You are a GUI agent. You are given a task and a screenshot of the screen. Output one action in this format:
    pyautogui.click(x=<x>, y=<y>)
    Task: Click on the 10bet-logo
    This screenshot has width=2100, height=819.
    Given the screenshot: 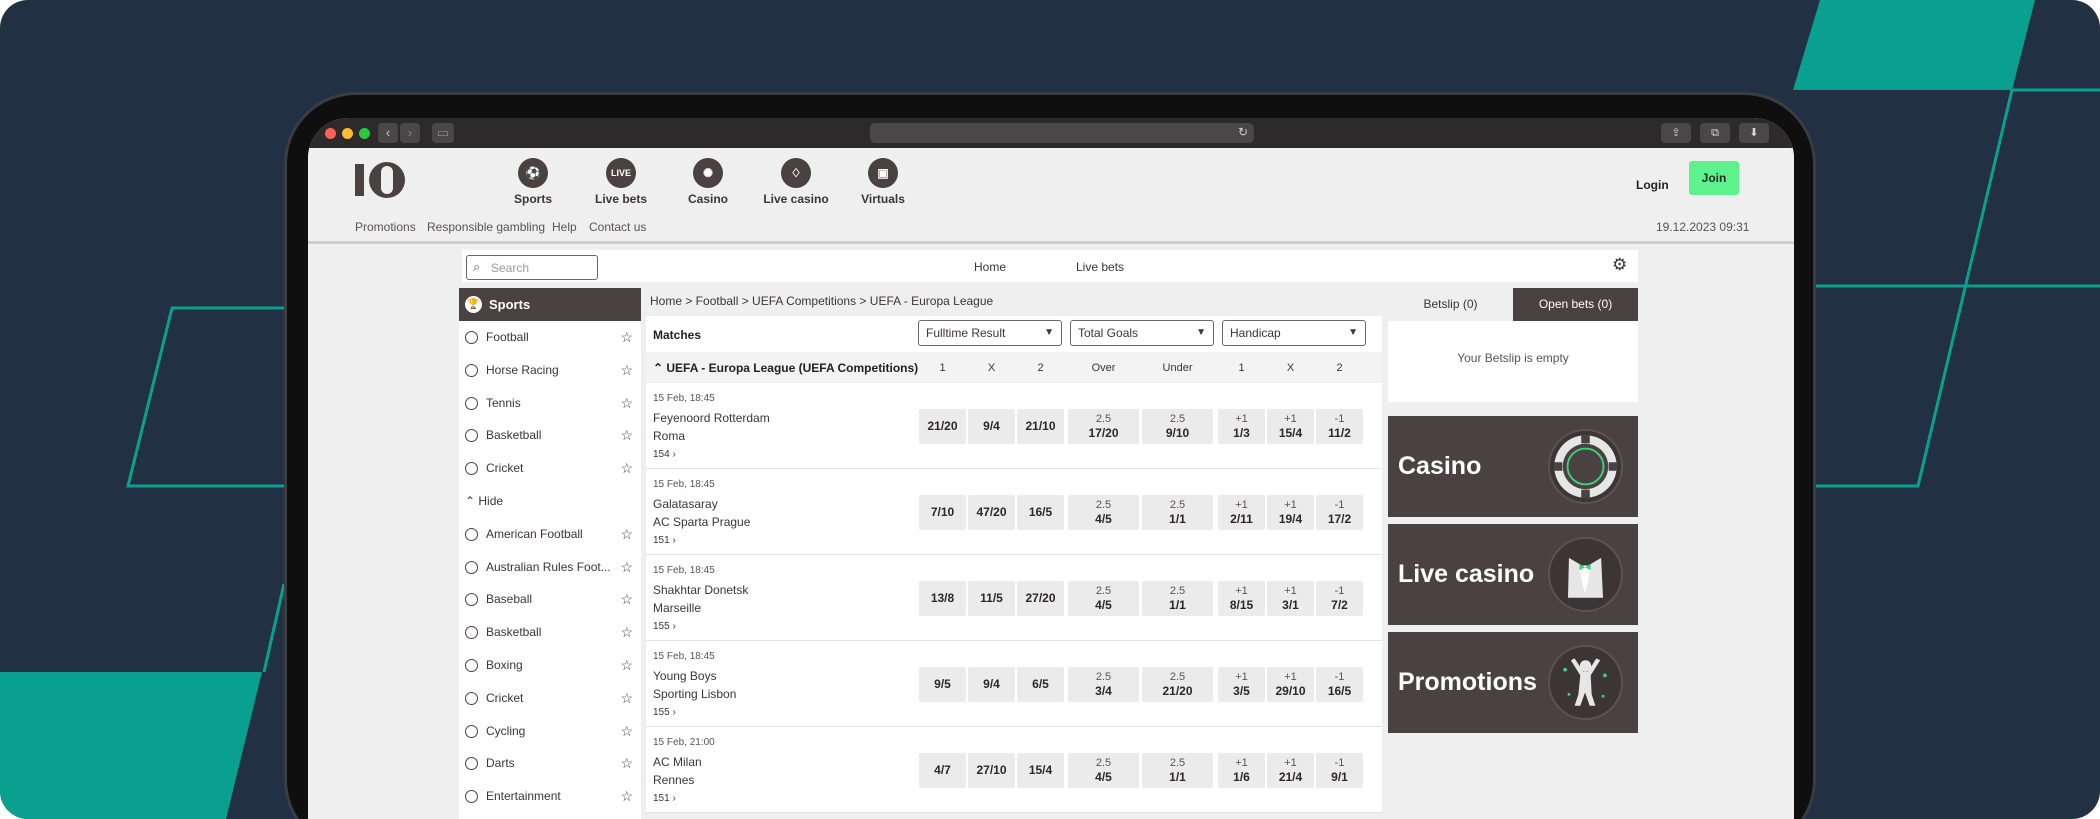 What is the action you would take?
    pyautogui.click(x=383, y=180)
    